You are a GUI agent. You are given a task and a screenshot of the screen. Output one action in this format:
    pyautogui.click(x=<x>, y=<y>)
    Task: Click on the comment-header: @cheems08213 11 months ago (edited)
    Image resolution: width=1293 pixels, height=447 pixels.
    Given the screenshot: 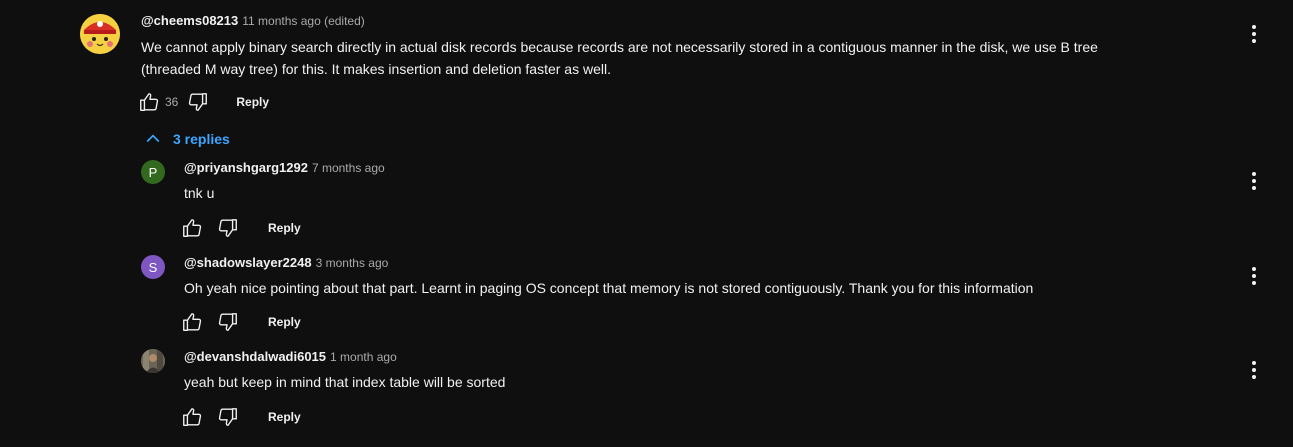 What is the action you would take?
    pyautogui.click(x=253, y=20)
    